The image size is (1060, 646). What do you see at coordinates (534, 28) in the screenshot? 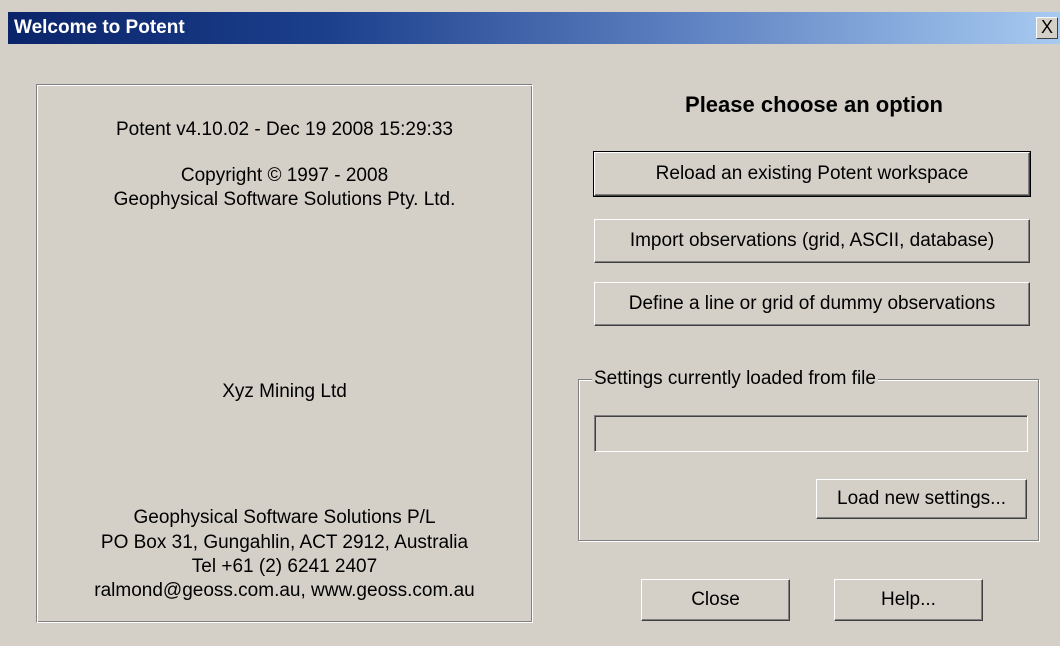
I see `title-bar: Welcome to Potent X` at bounding box center [534, 28].